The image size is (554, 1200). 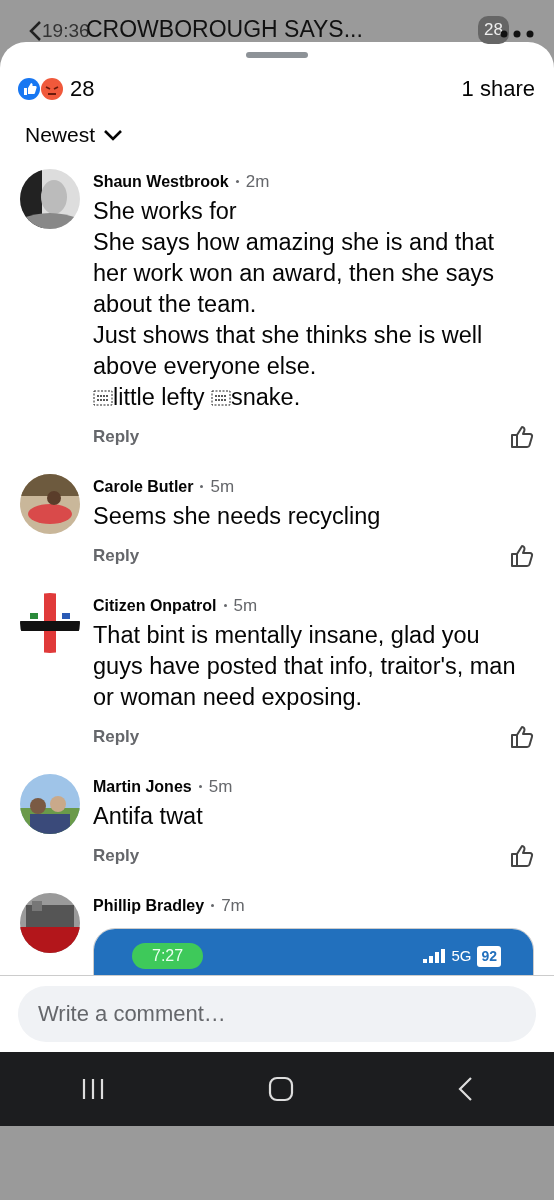 I want to click on author-name: Phillip Bradley, so click(x=149, y=905).